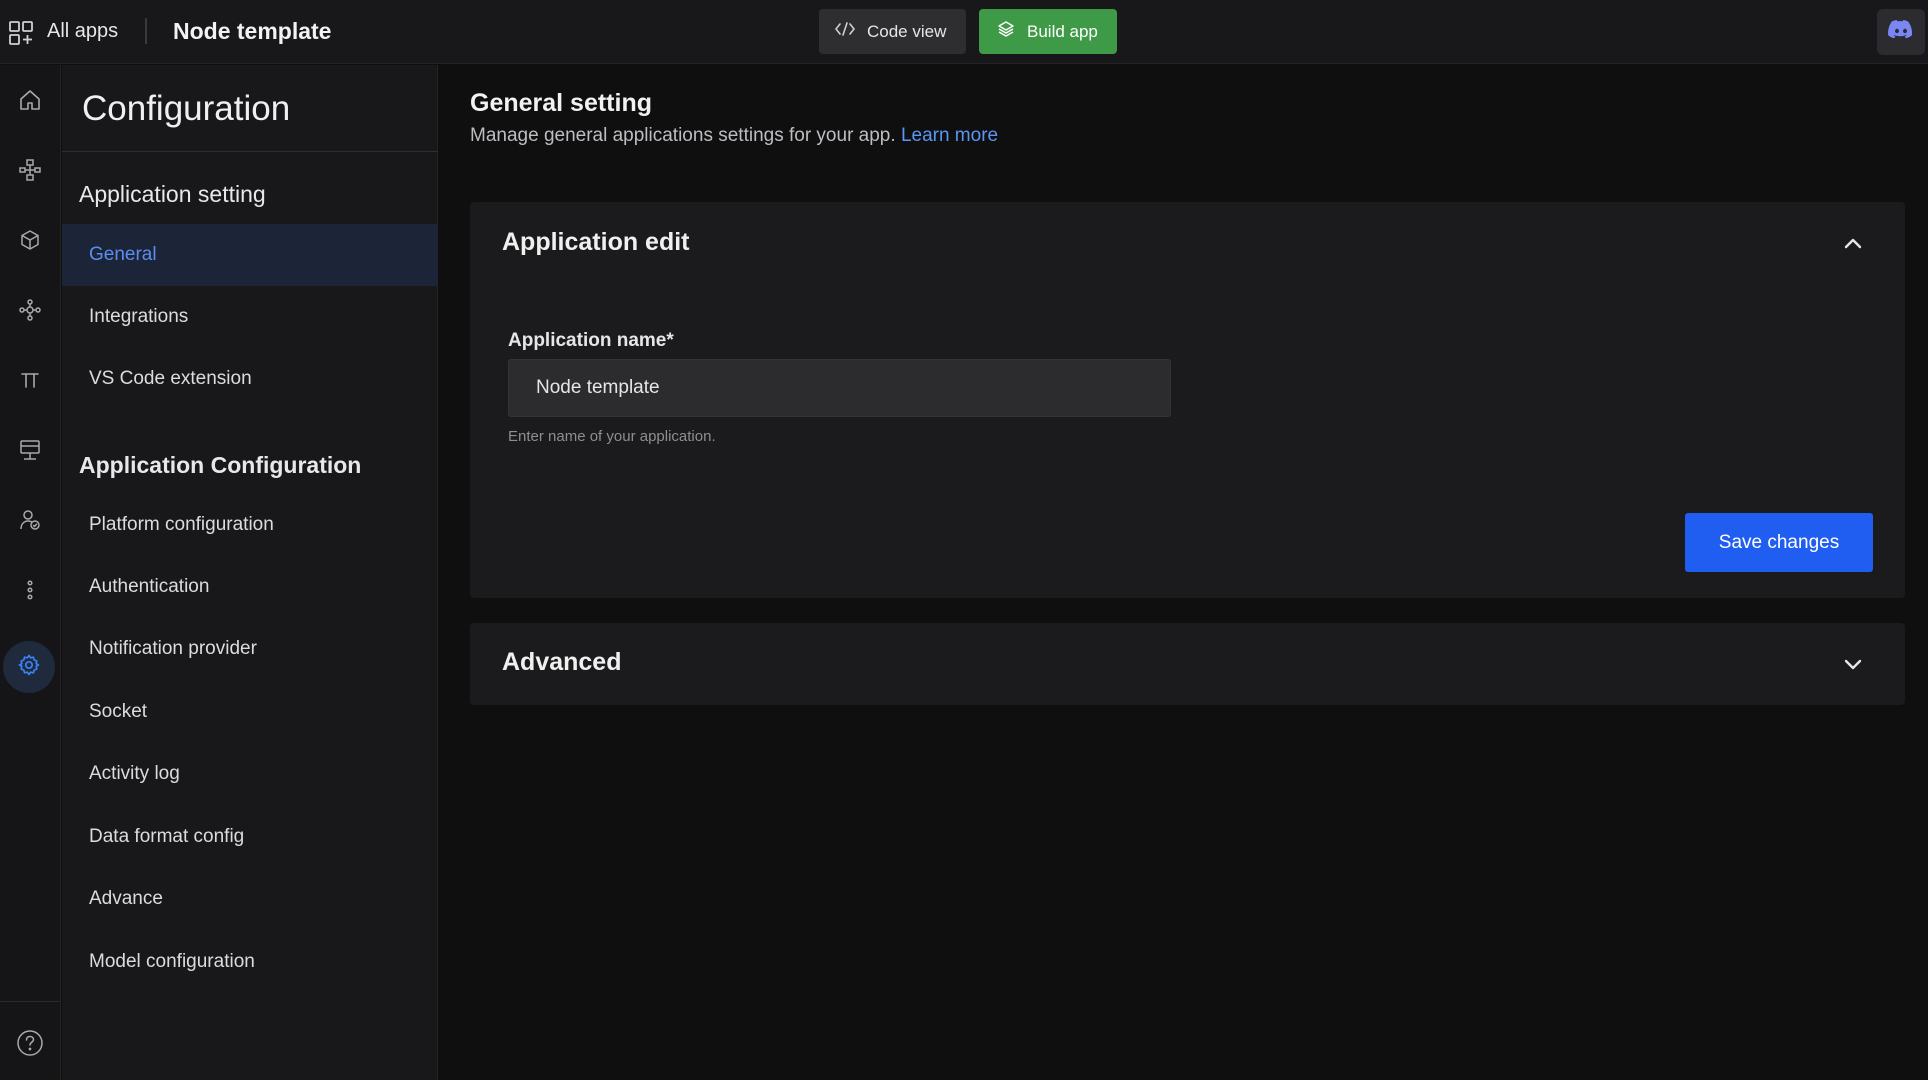 The width and height of the screenshot is (1928, 1080). I want to click on build-app-button: Build app, so click(1048, 31).